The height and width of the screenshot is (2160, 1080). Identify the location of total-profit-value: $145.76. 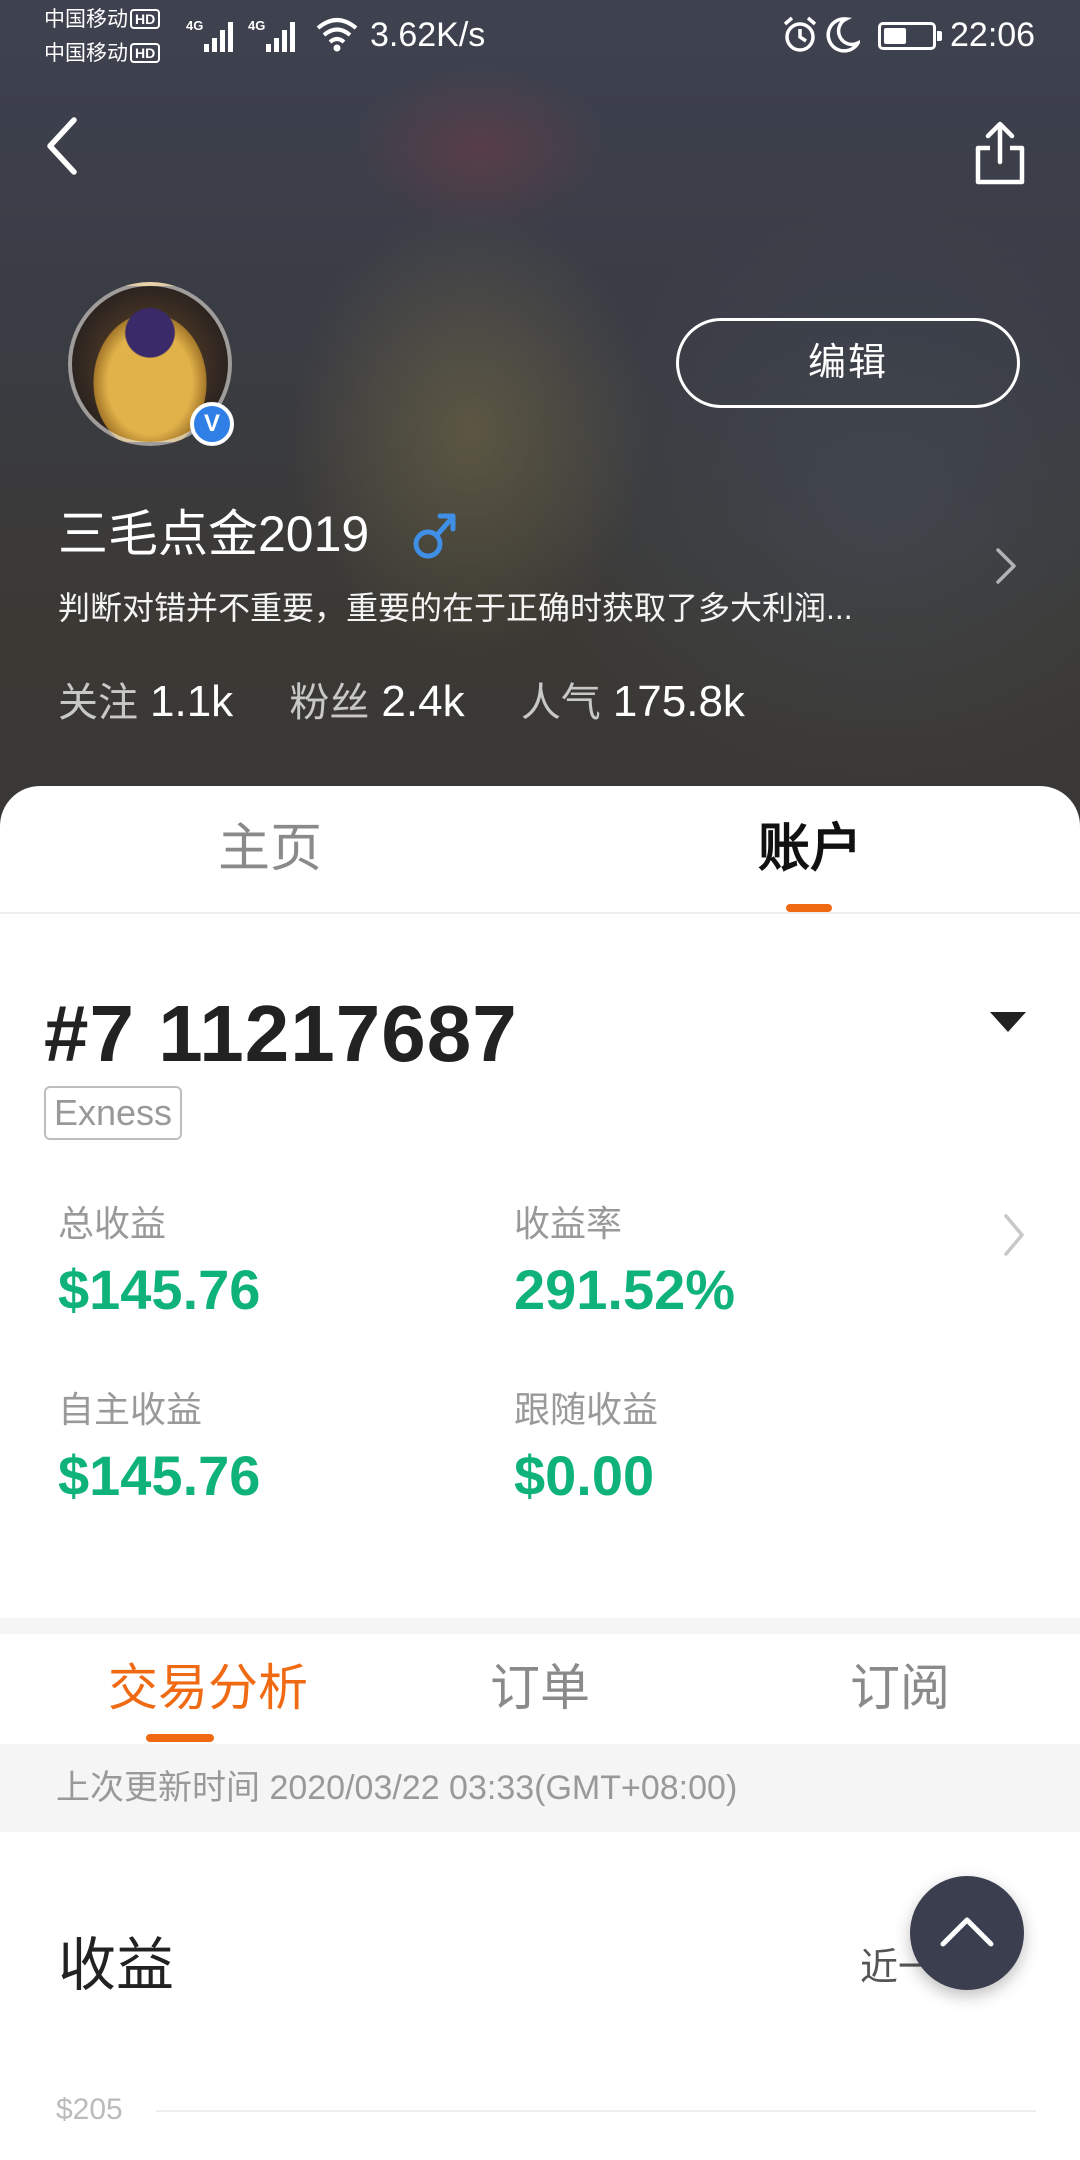
(159, 1289).